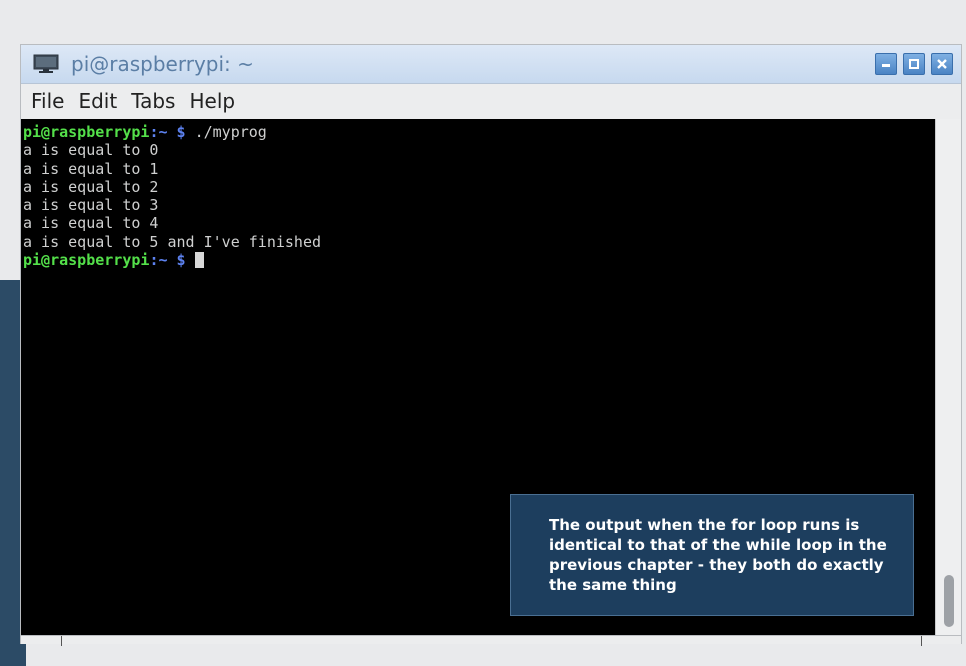 This screenshot has height=666, width=966. I want to click on scrollbar-thumb, so click(949, 601).